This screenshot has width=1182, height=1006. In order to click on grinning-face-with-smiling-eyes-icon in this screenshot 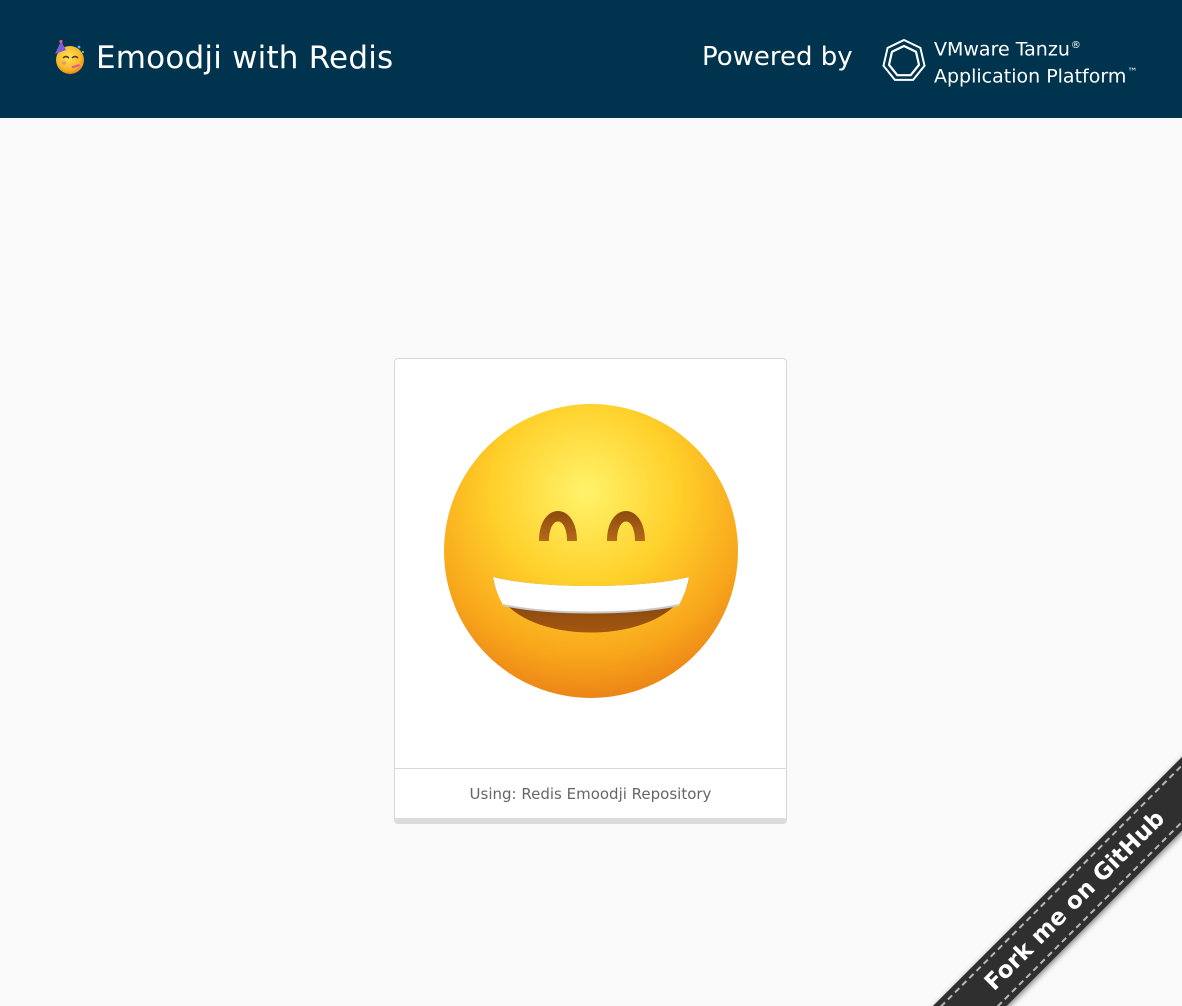, I will do `click(591, 551)`.